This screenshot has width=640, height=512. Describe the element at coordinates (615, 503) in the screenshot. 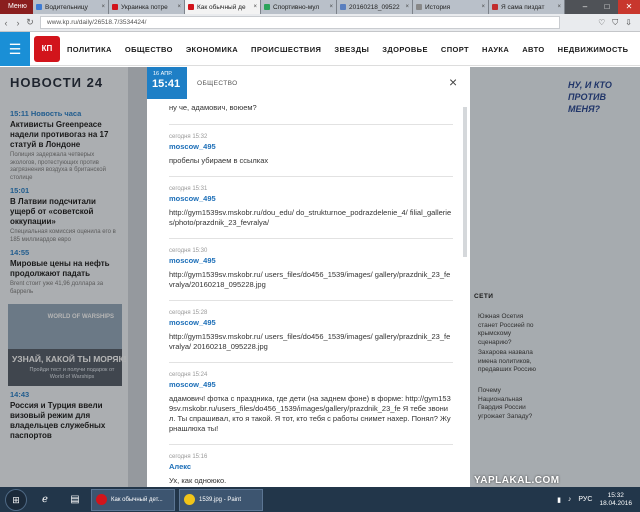

I see `clock-date: 18.04.2016` at that location.